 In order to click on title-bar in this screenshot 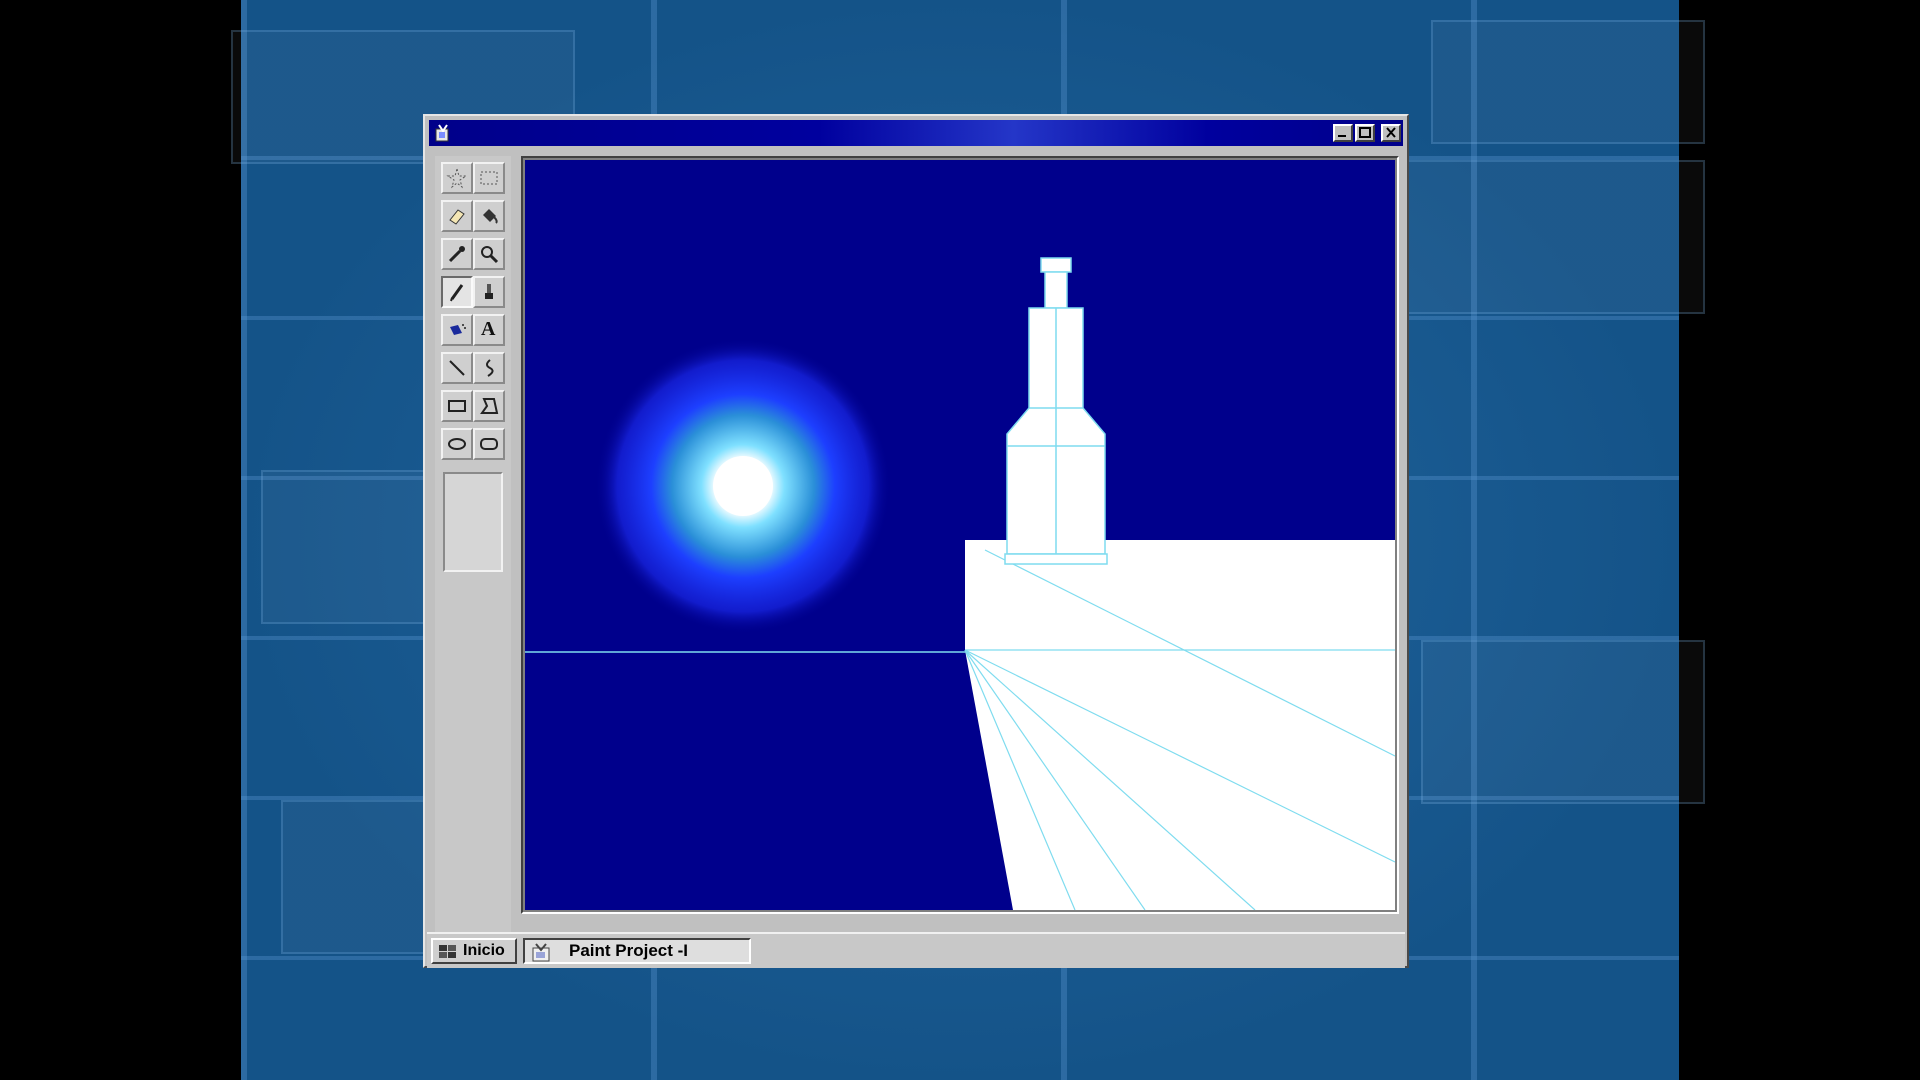, I will do `click(916, 133)`.